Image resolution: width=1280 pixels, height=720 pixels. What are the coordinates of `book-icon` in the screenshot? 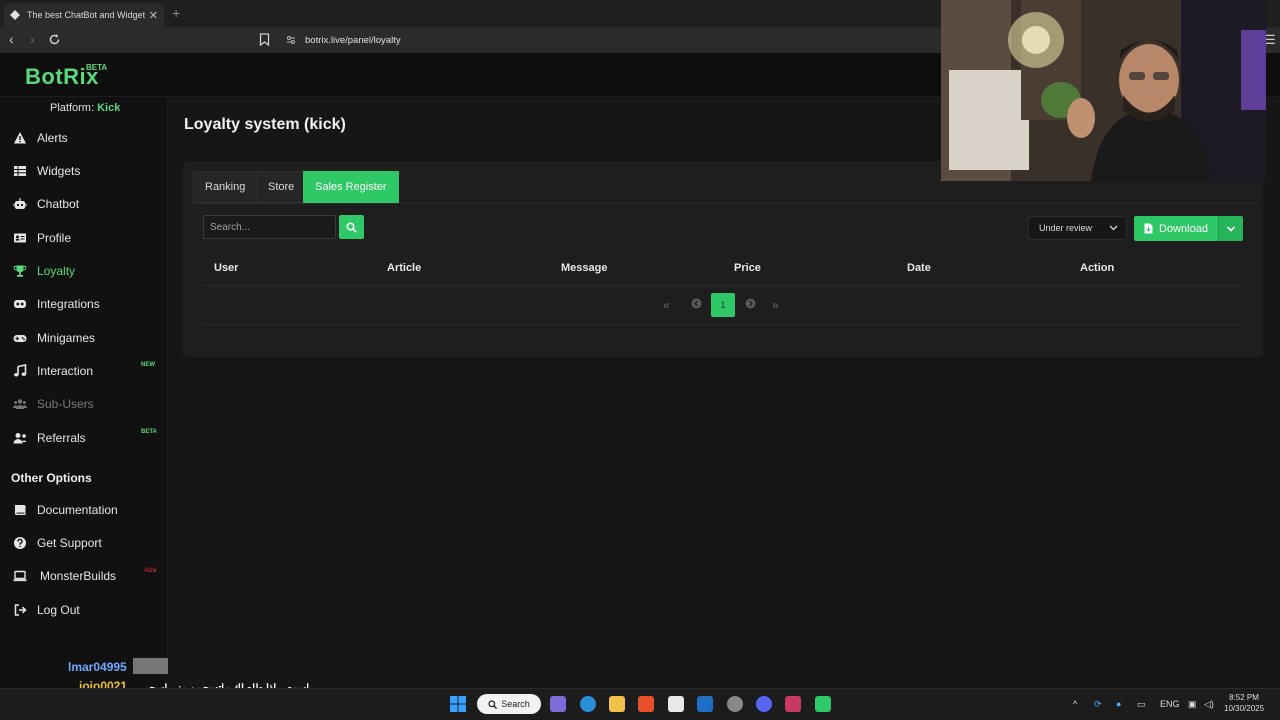 It's located at (20, 510).